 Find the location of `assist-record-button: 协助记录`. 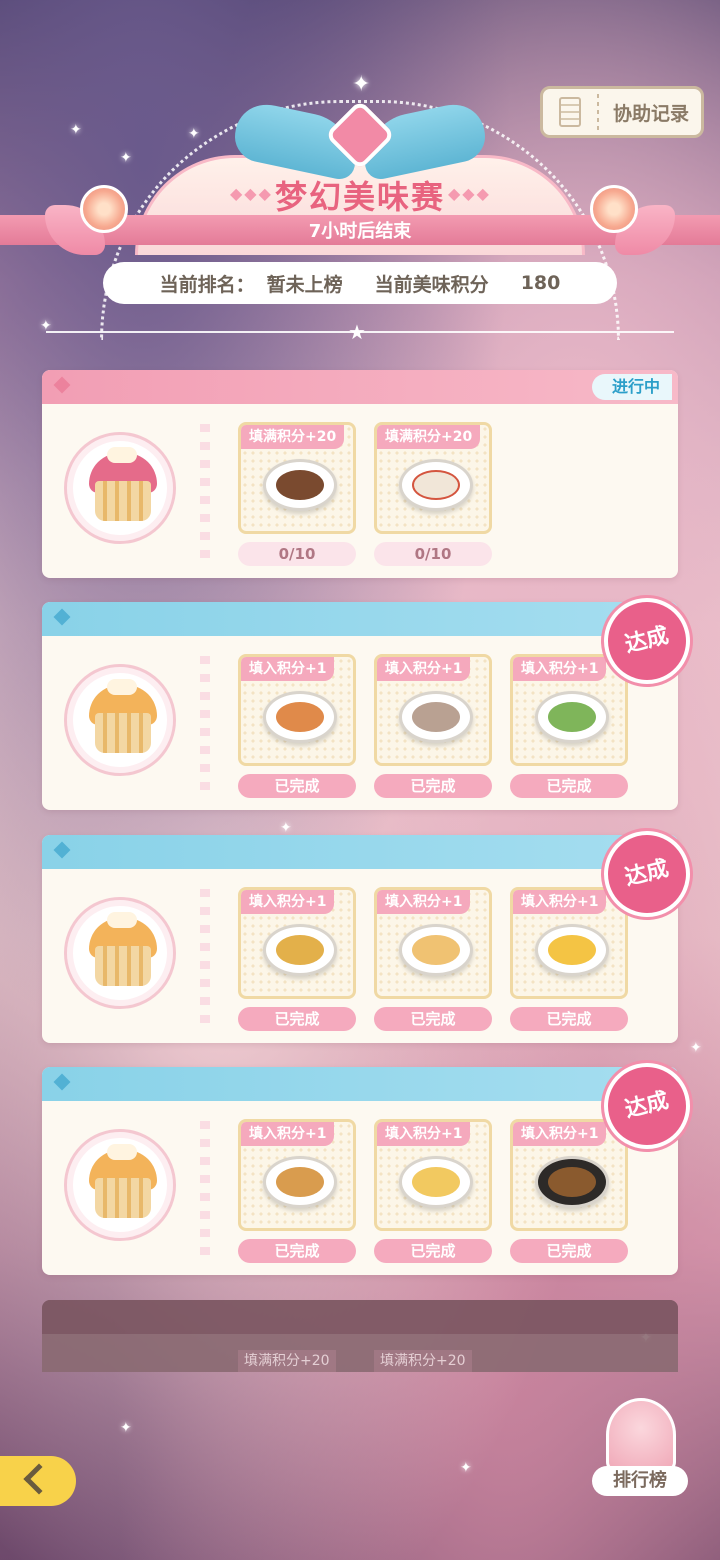

assist-record-button: 协助记录 is located at coordinates (622, 112).